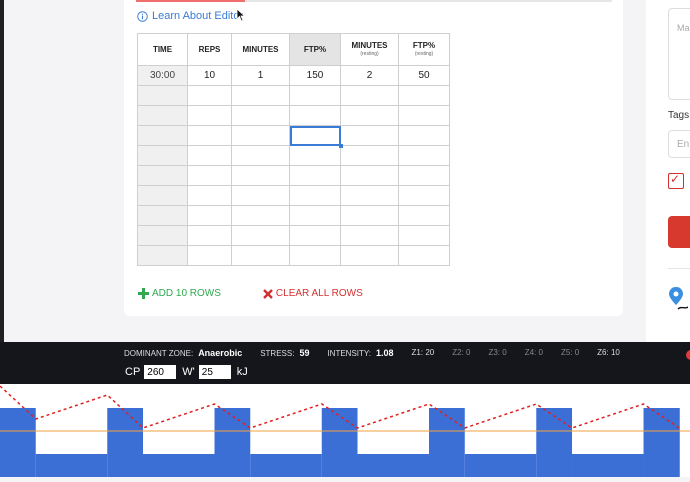 This screenshot has height=482, width=690. What do you see at coordinates (497, 352) in the screenshot?
I see `zone-stat: Z3: 0` at bounding box center [497, 352].